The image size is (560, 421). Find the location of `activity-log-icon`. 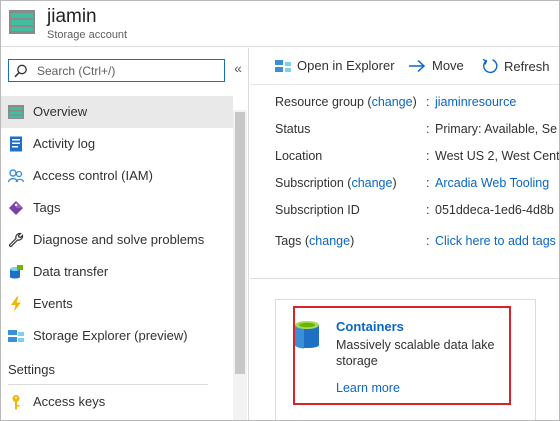

activity-log-icon is located at coordinates (16, 144).